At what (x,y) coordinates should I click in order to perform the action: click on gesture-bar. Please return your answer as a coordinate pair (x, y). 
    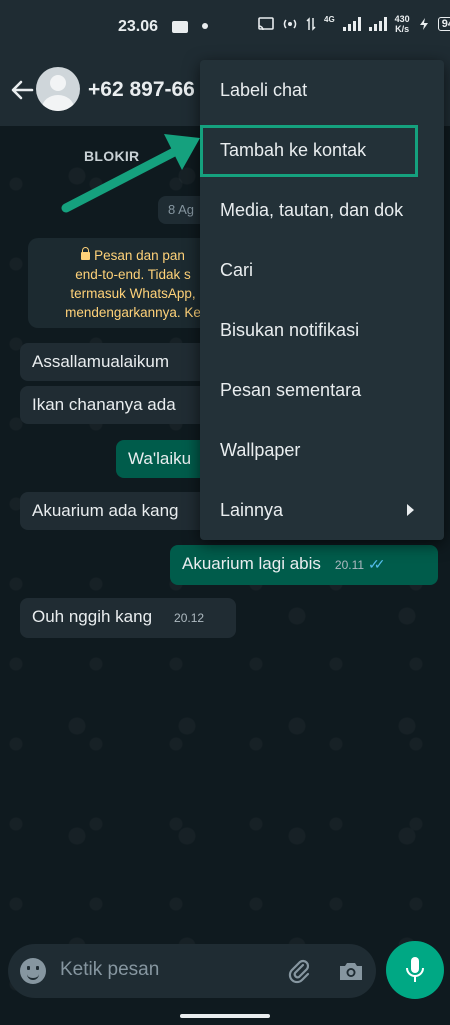
    Looking at the image, I should click on (225, 1016).